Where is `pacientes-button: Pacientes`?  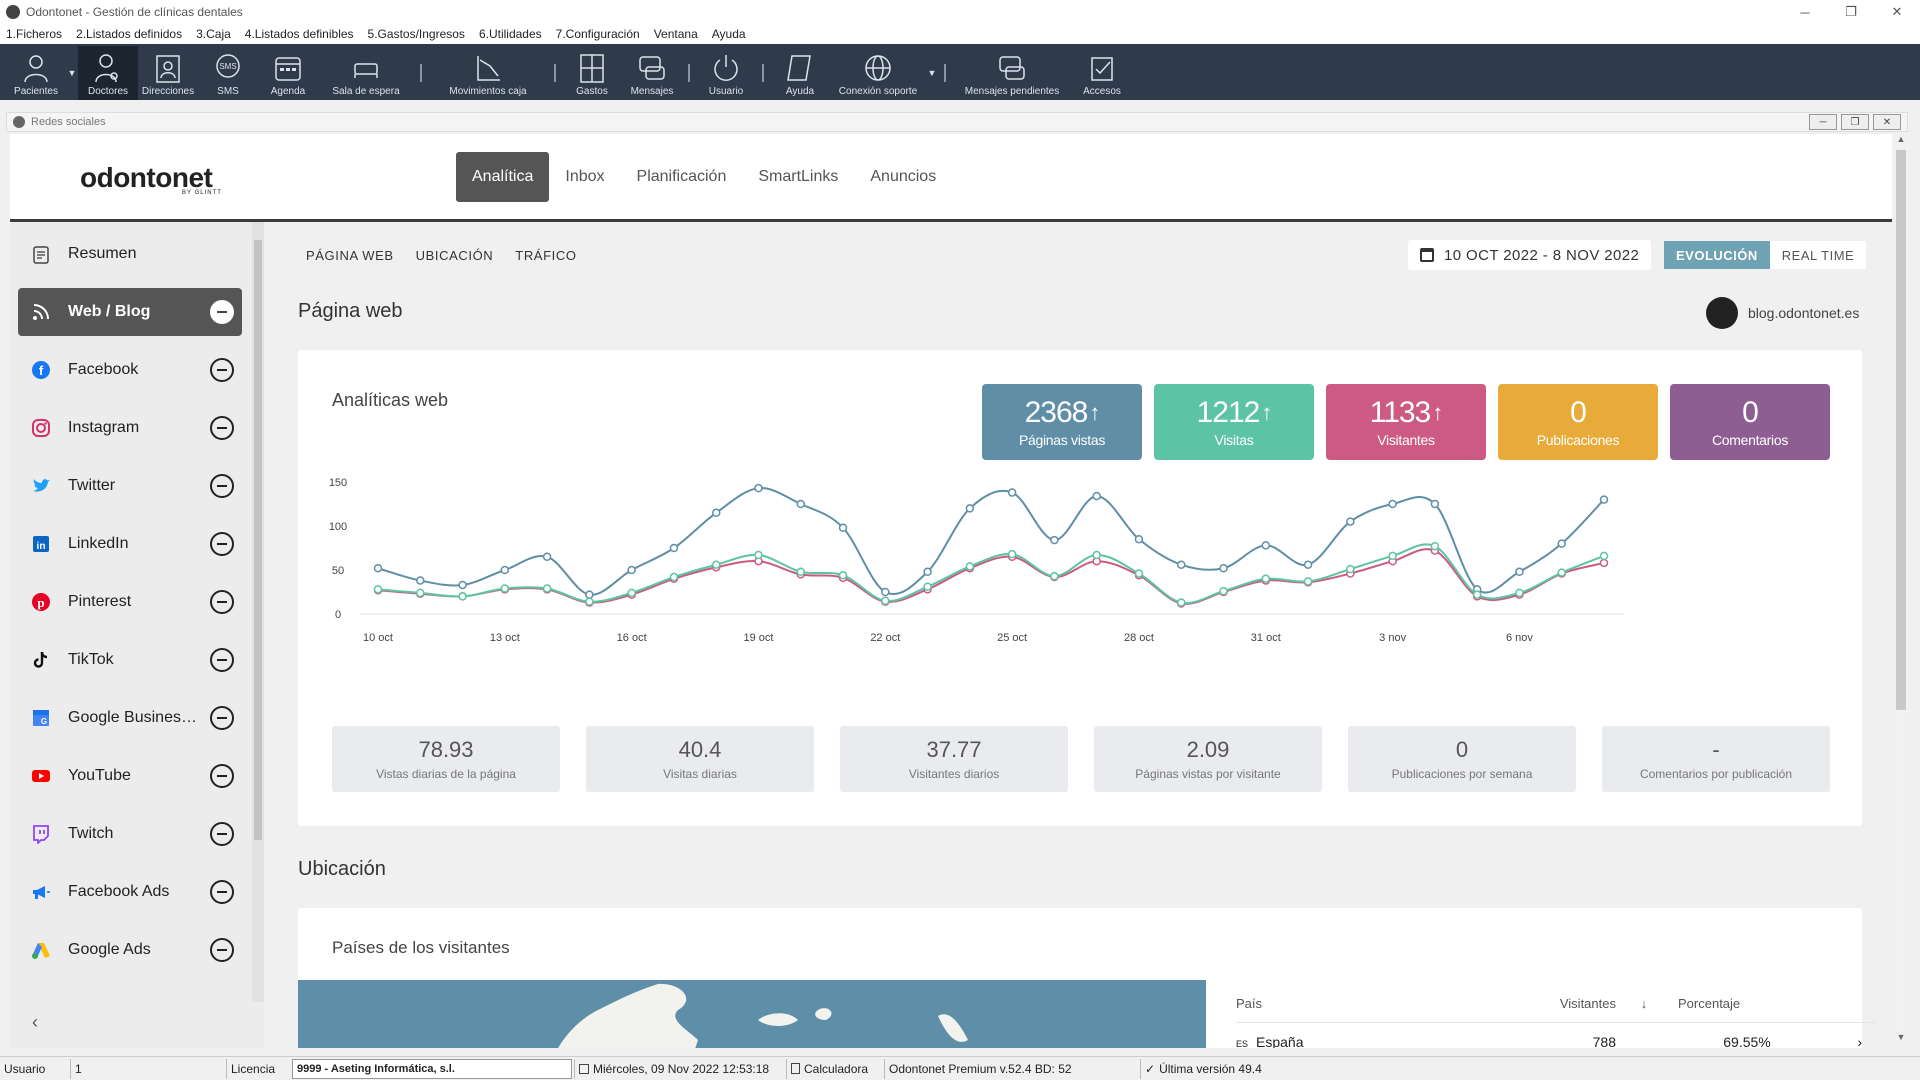 pacientes-button: Pacientes is located at coordinates (36, 73).